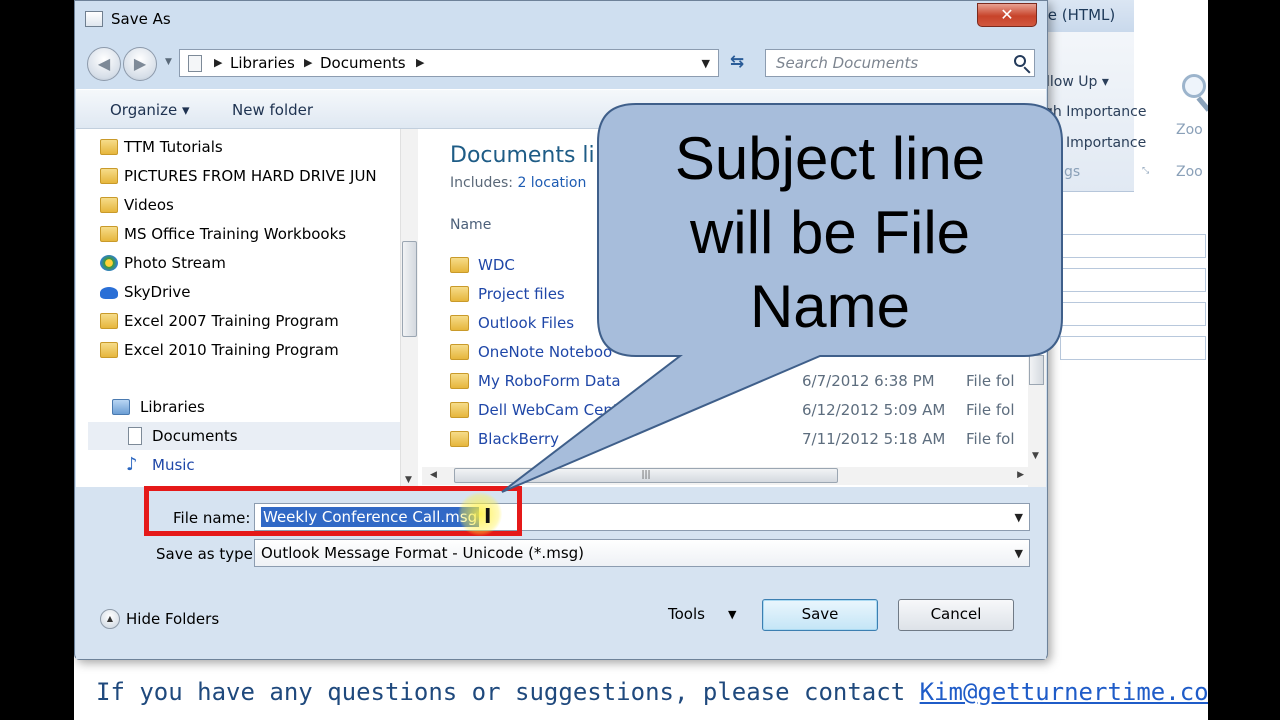 The image size is (1280, 720). I want to click on callout-line-1: Subject line, so click(830, 158).